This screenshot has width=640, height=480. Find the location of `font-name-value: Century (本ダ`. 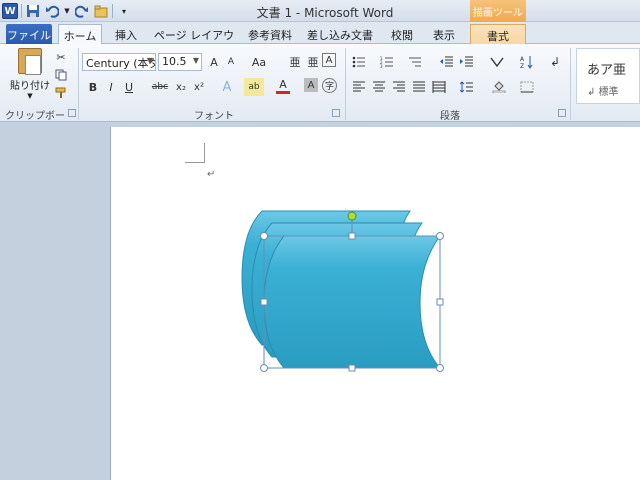

font-name-value: Century (本ダ is located at coordinates (121, 63).